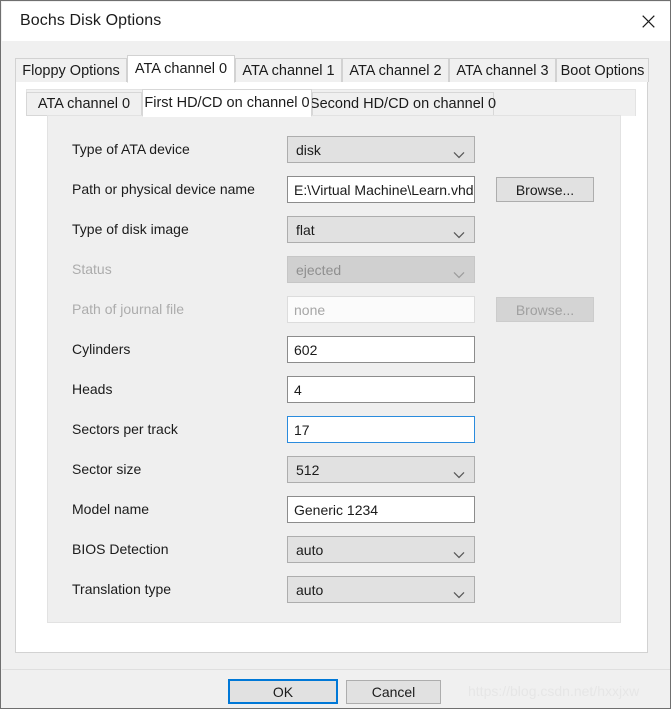 This screenshot has height=709, width=671. Describe the element at coordinates (384, 190) in the screenshot. I see `input-value: E:\Virtual Machine\Learn.vhd` at that location.